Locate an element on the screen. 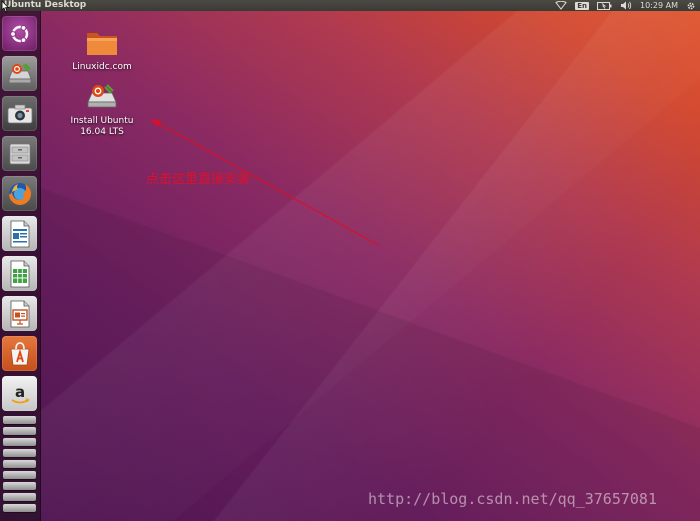 The width and height of the screenshot is (700, 521). launcher-dash-home is located at coordinates (19, 33).